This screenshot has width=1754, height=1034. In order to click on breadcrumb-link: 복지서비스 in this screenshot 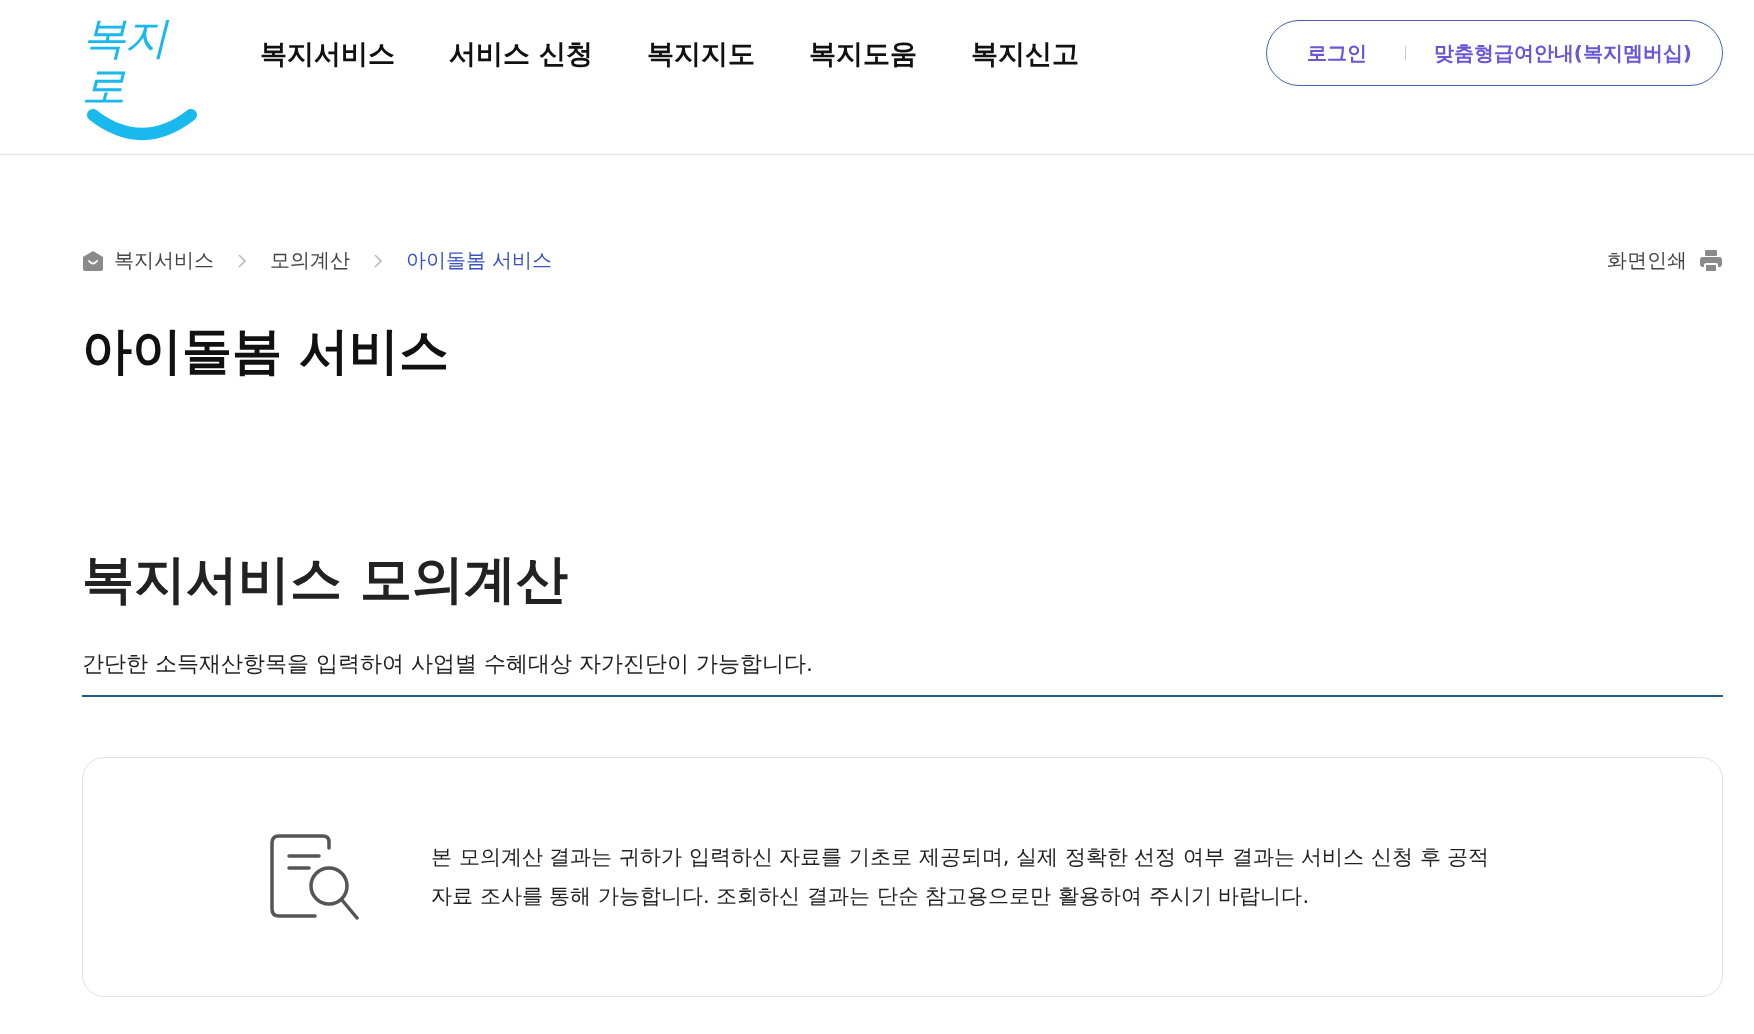, I will do `click(164, 260)`.